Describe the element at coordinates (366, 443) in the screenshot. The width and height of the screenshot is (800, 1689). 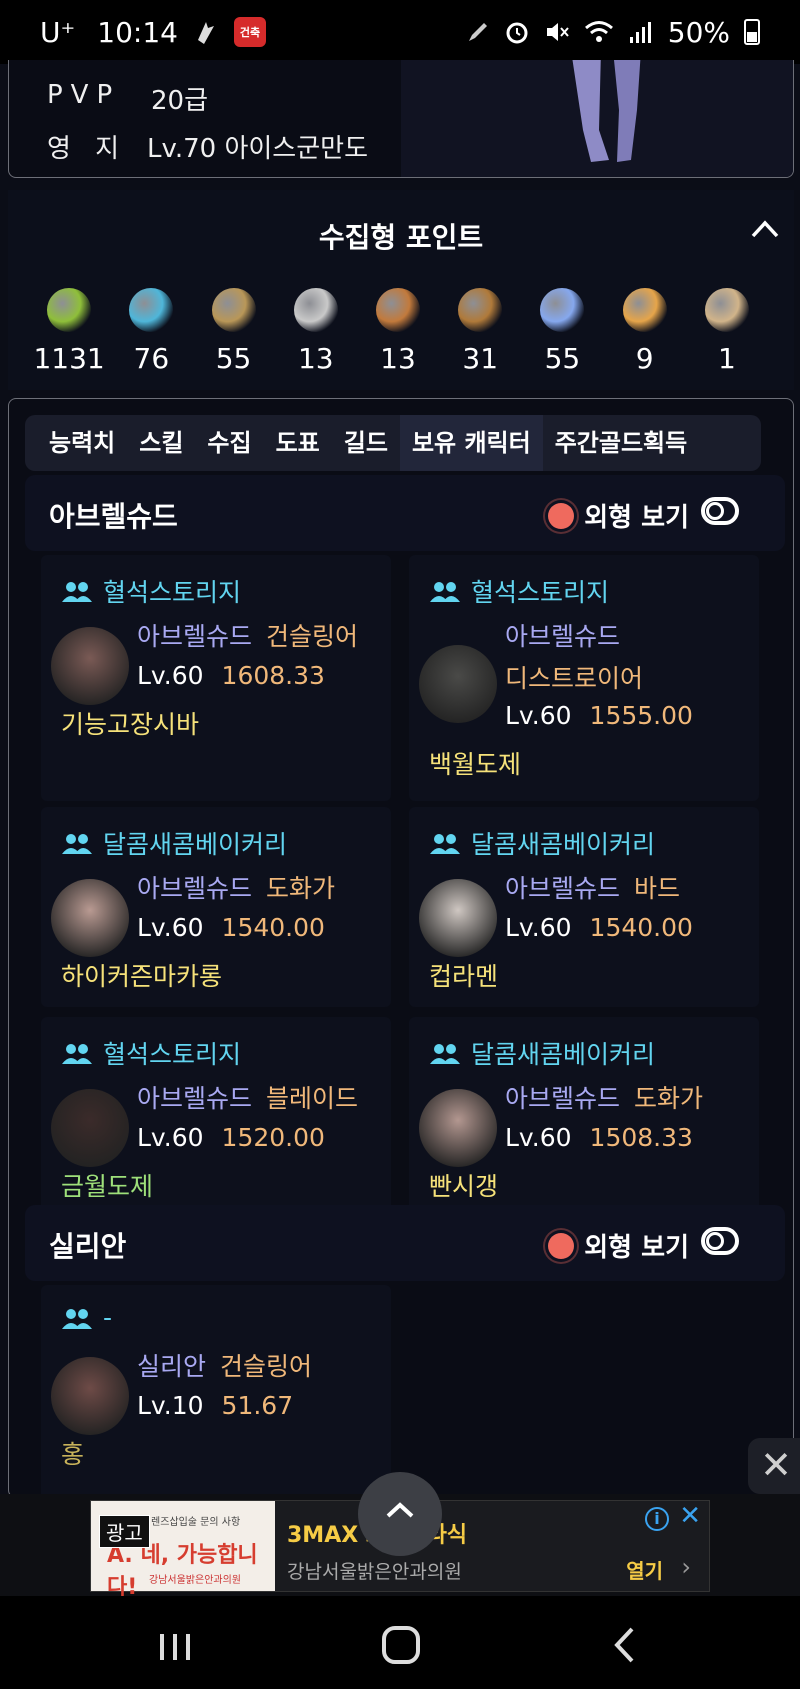
I see `tab-4: 길드` at that location.